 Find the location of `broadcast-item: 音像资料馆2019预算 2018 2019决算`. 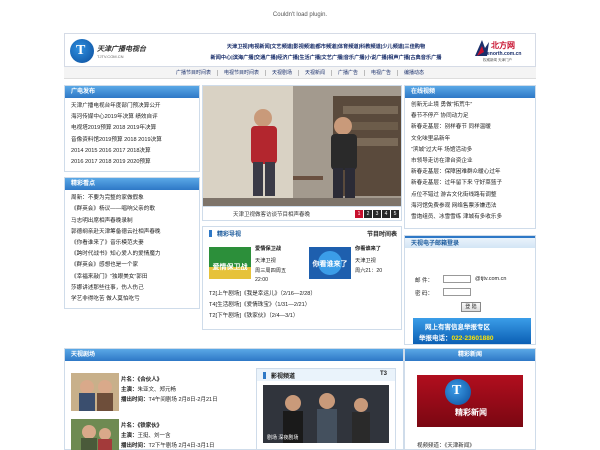

broadcast-item: 音像资料馆2019预算 2018 2019决算 is located at coordinates (132, 140).